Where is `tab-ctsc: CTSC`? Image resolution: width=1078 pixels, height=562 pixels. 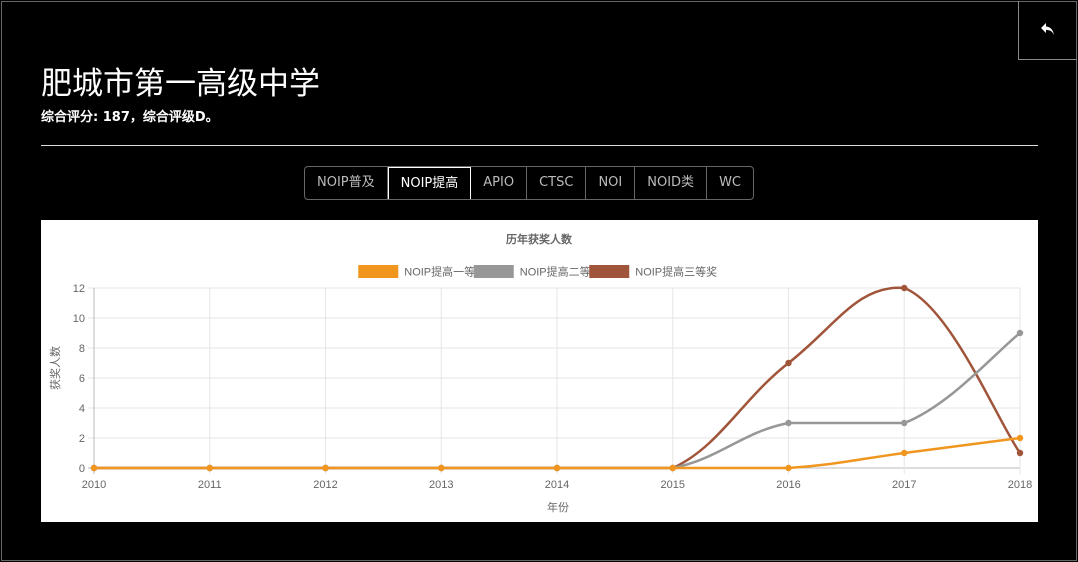 tab-ctsc: CTSC is located at coordinates (557, 183).